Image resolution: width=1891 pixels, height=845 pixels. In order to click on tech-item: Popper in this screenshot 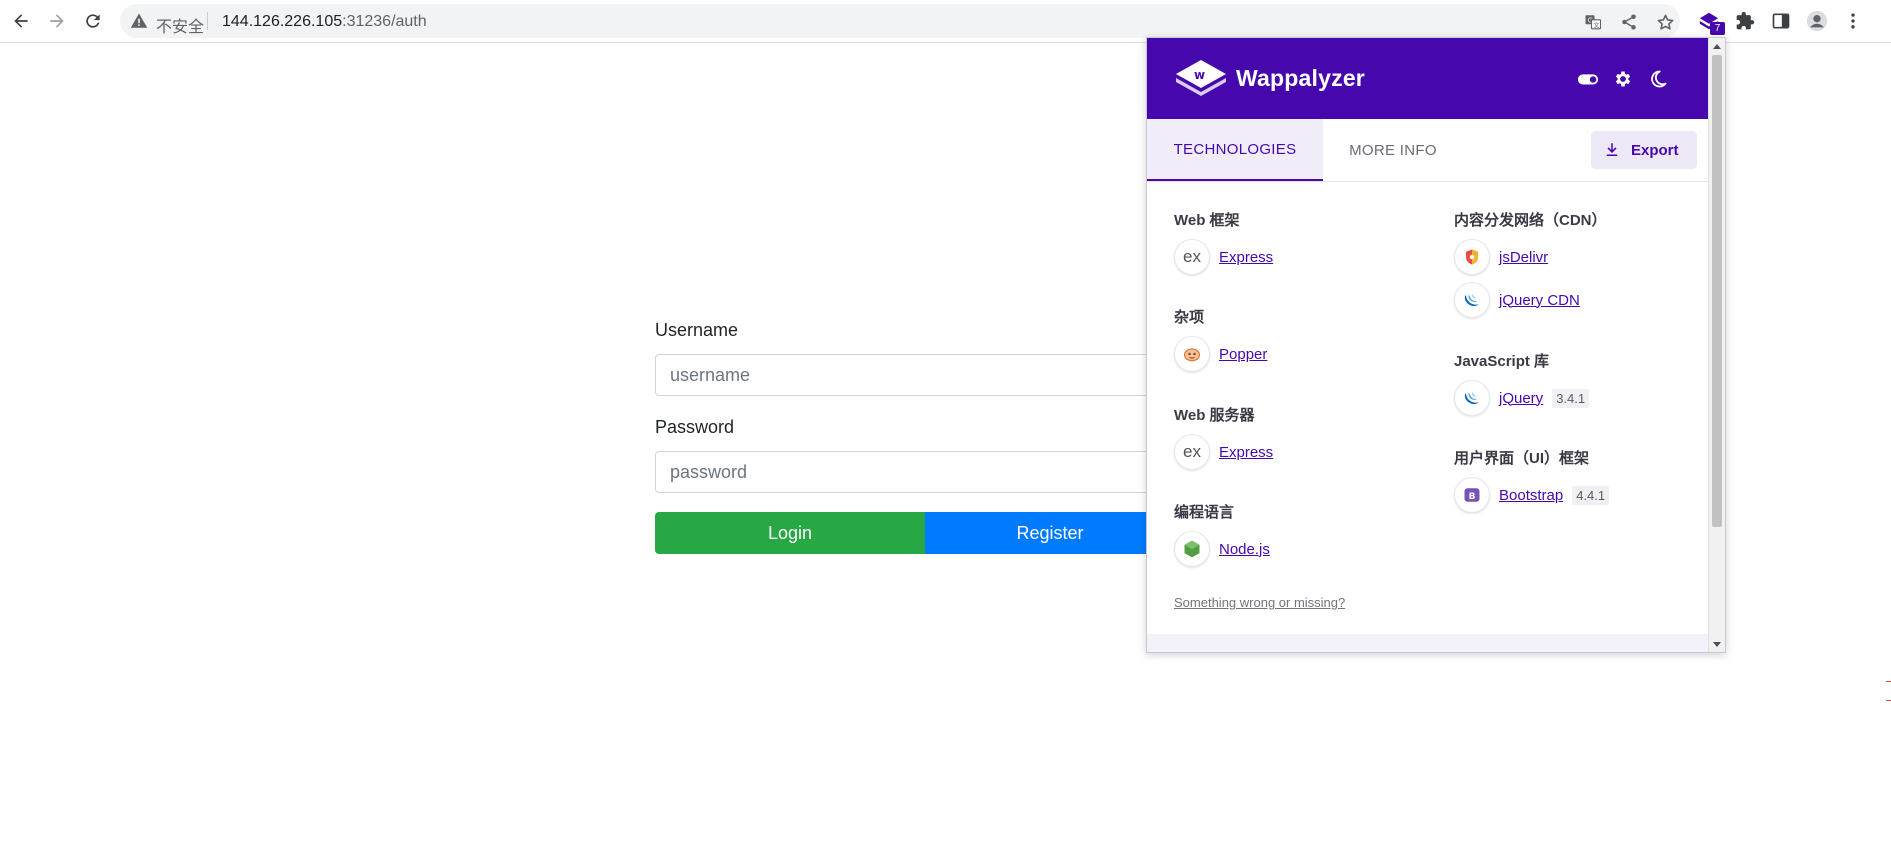, I will do `click(1220, 354)`.